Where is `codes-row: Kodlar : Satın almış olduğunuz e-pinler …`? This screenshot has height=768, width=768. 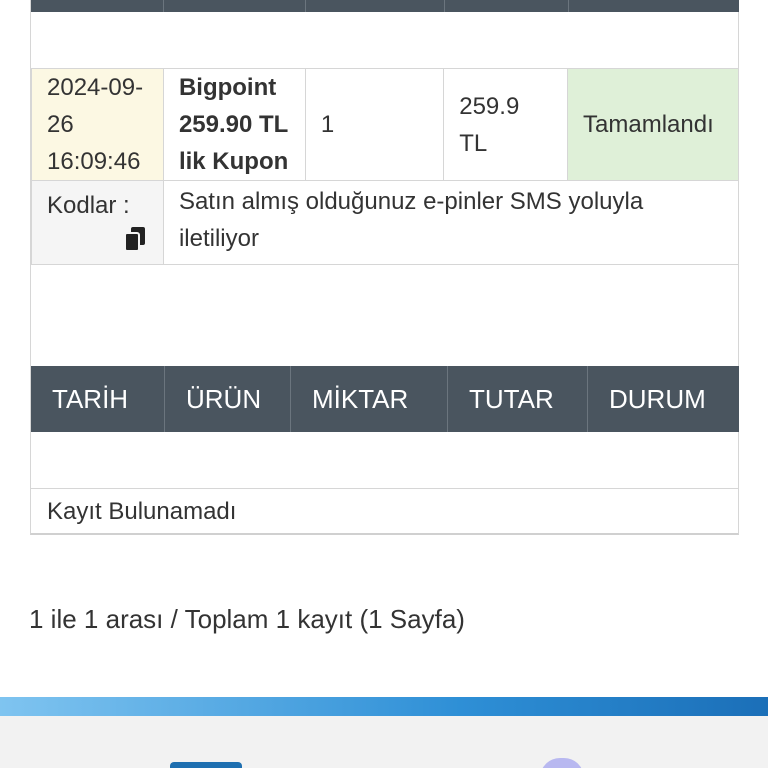 codes-row: Kodlar : Satın almış olduğunuz e-pinler … is located at coordinates (385, 222).